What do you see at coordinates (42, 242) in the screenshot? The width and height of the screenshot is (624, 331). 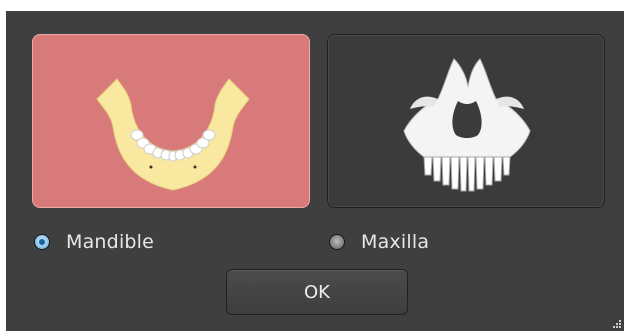 I see `mandible-radio-button` at bounding box center [42, 242].